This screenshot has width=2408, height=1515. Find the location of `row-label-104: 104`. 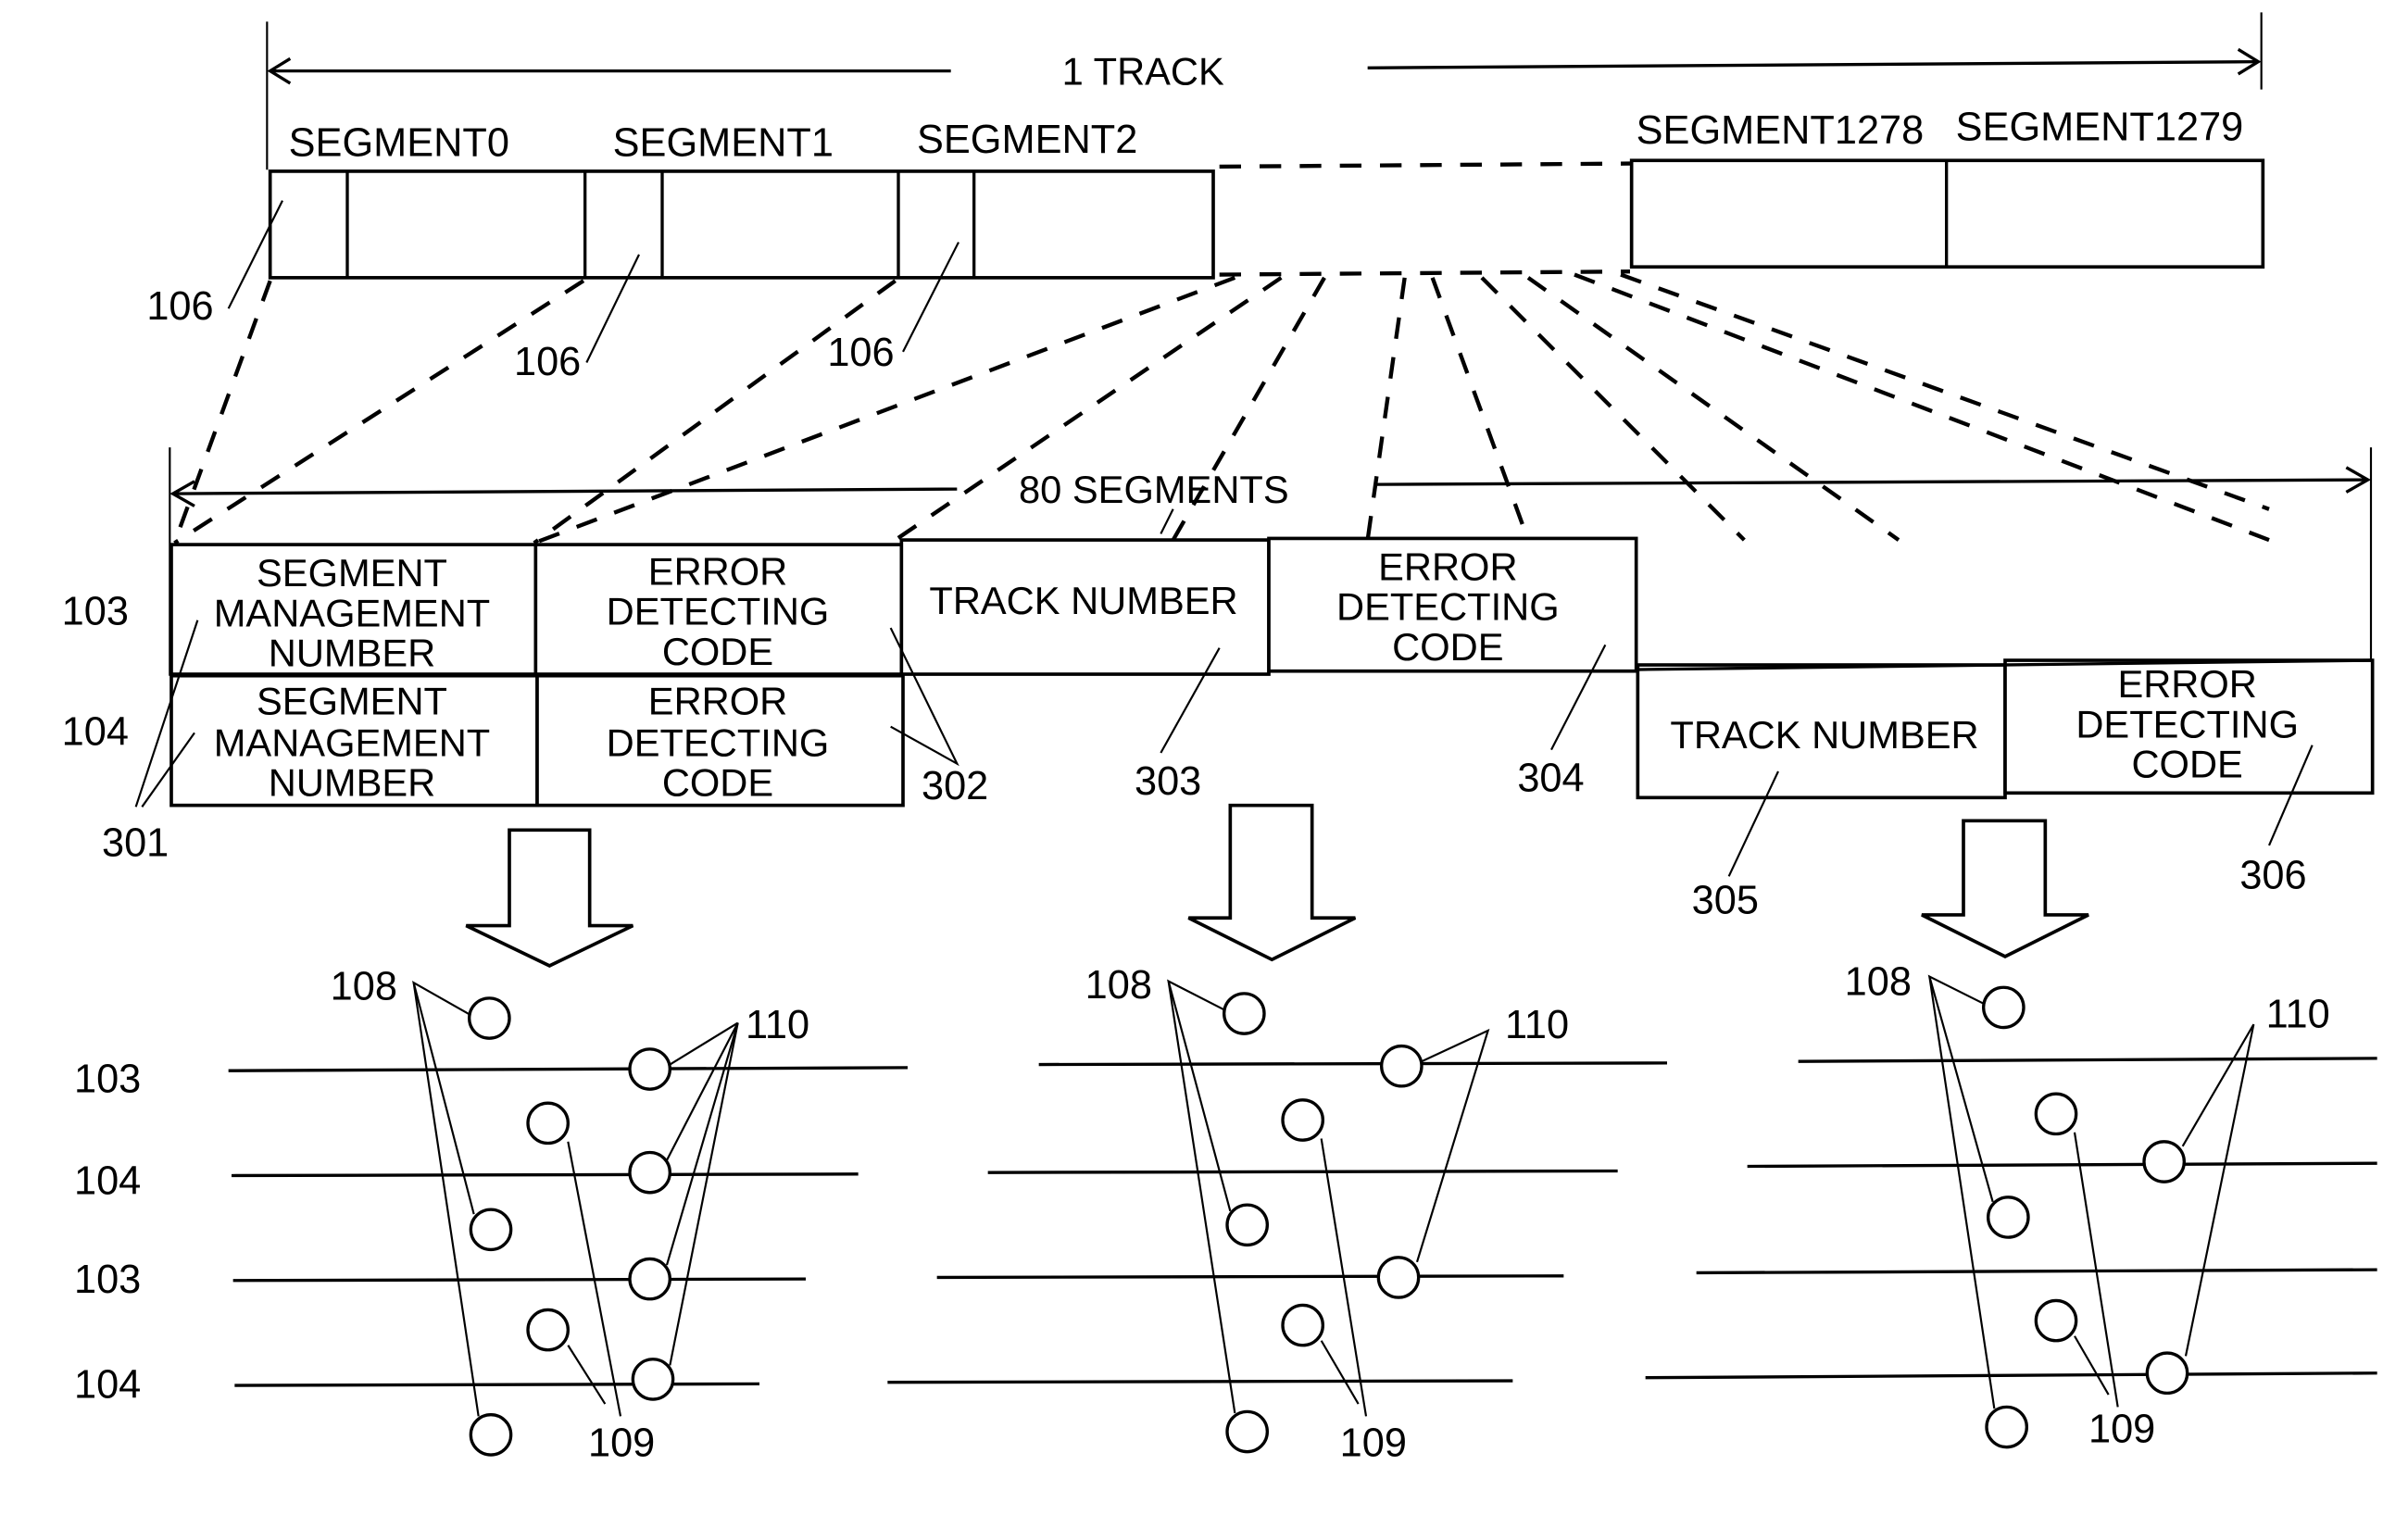

row-label-104: 104 is located at coordinates (95, 732).